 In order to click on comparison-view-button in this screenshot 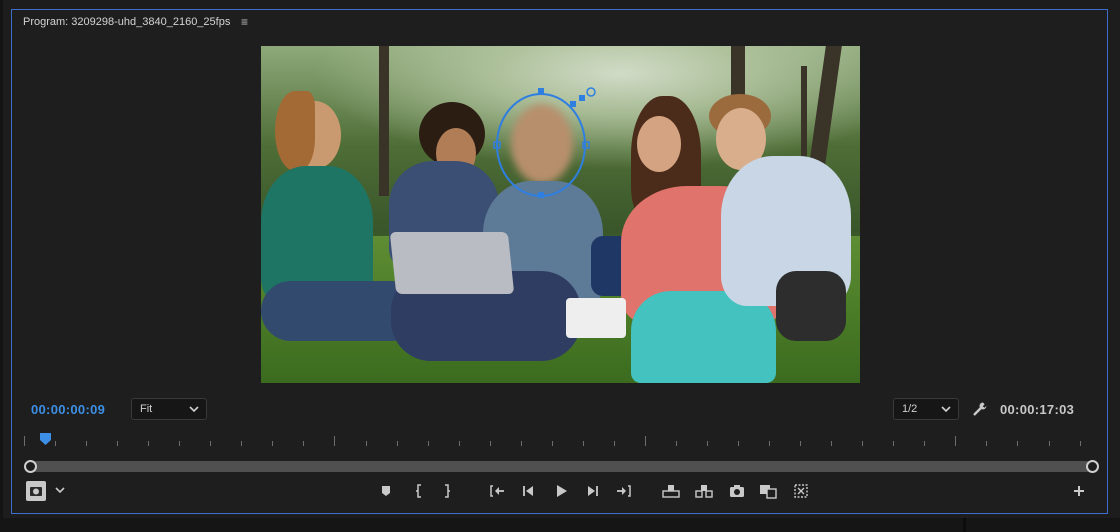, I will do `click(768, 491)`.